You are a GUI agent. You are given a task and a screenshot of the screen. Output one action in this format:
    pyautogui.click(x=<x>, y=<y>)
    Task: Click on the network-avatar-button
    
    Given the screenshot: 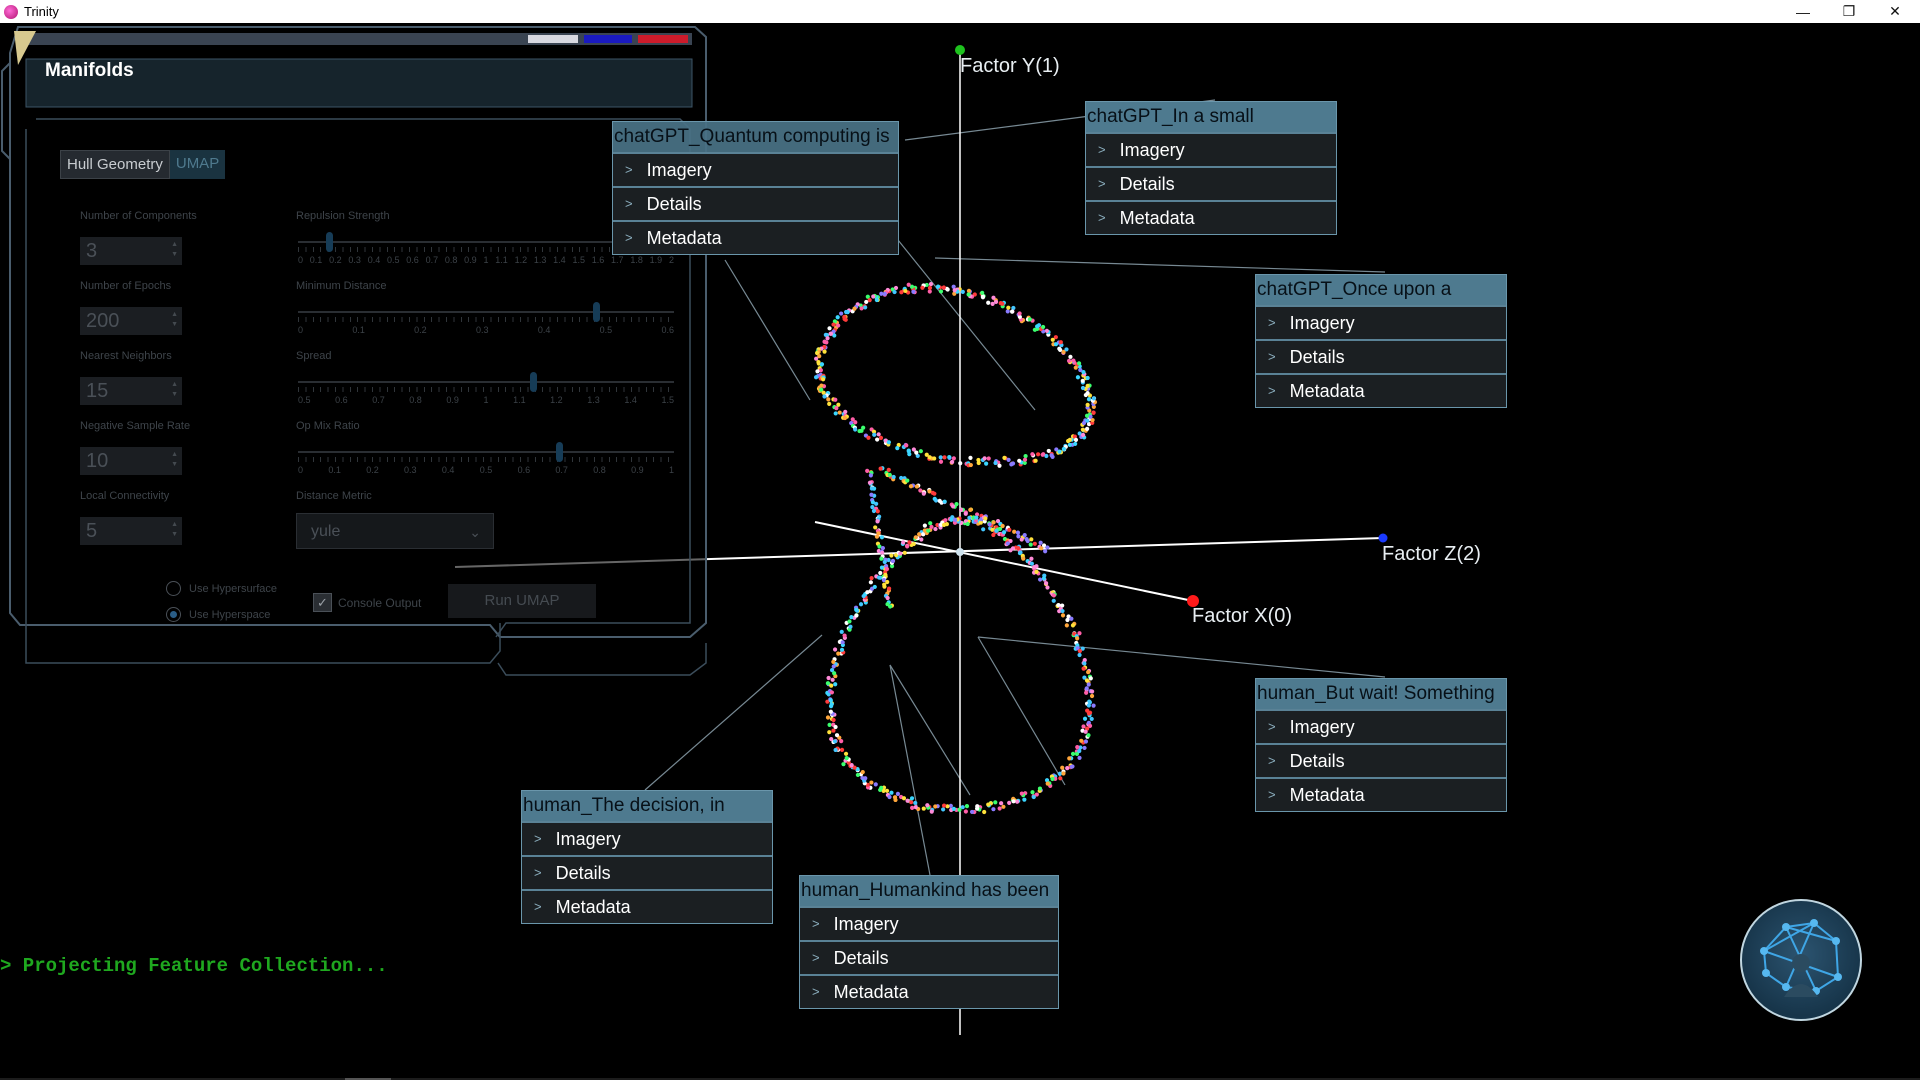 What is the action you would take?
    pyautogui.click(x=1801, y=960)
    